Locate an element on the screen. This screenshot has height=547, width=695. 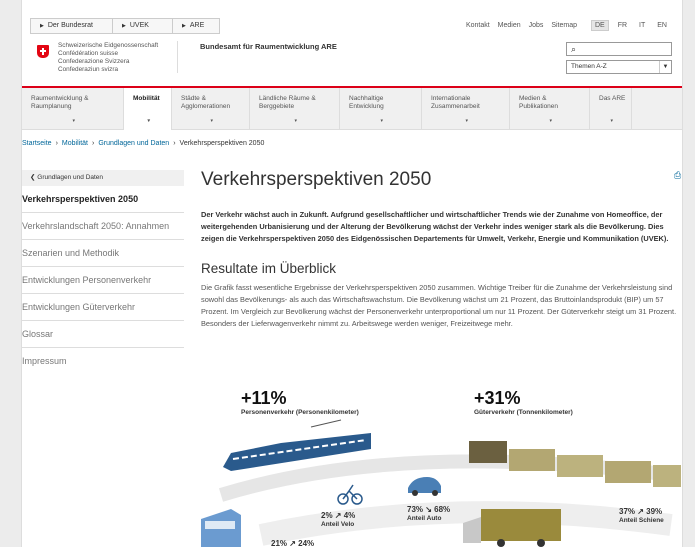
nav-item-label: Internationale is located at coordinates (451, 98).